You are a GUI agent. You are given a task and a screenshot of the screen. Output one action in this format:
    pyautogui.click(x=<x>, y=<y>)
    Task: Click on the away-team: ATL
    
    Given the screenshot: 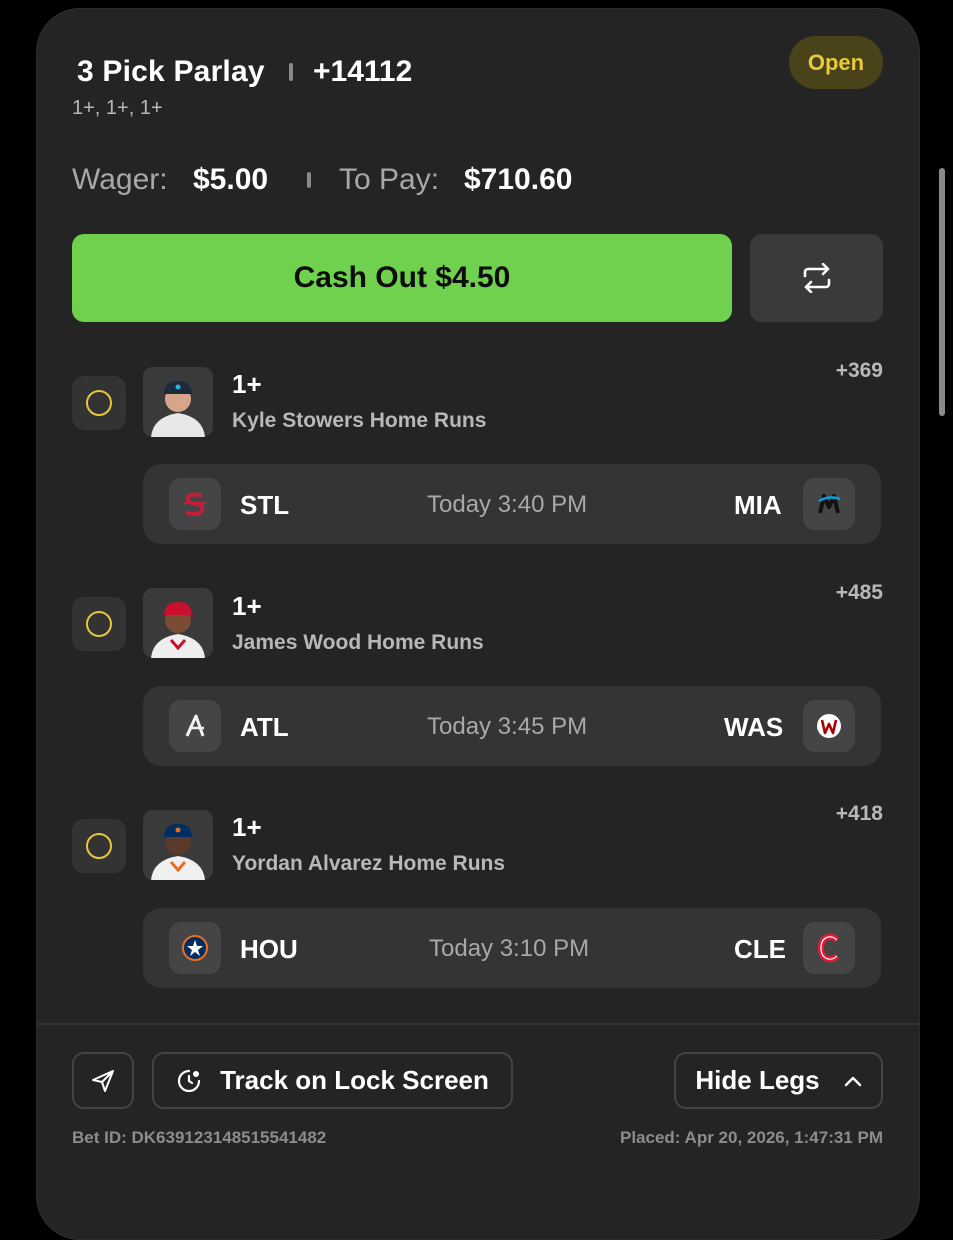 What is the action you would take?
    pyautogui.click(x=264, y=727)
    